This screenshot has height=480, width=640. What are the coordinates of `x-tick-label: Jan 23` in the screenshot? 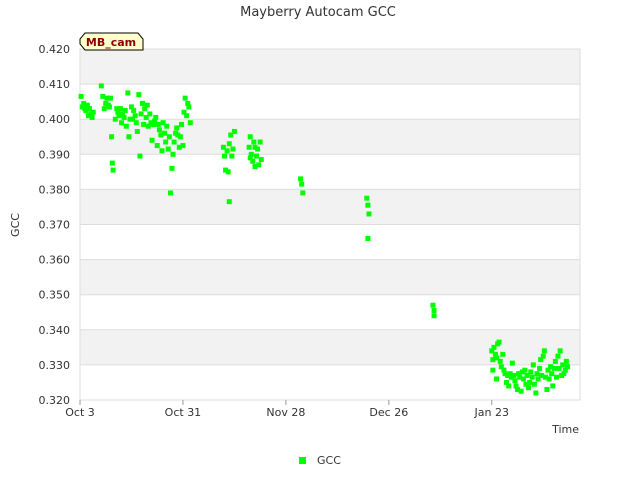 It's located at (491, 412).